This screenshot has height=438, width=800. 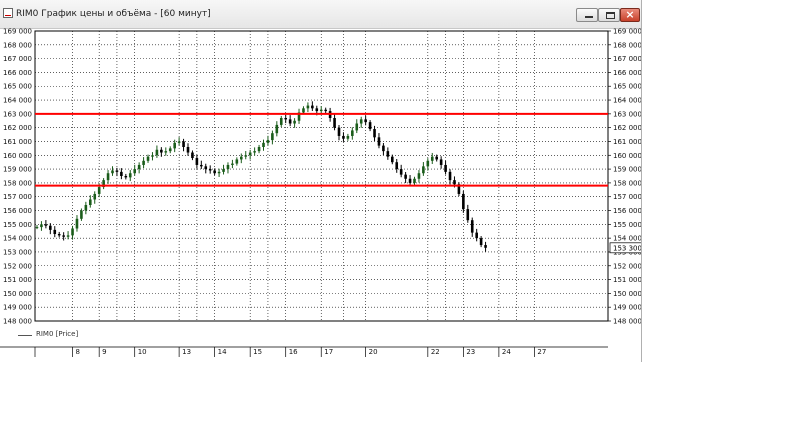 I want to click on y-tick-label-left: 149 000, so click(x=17, y=308).